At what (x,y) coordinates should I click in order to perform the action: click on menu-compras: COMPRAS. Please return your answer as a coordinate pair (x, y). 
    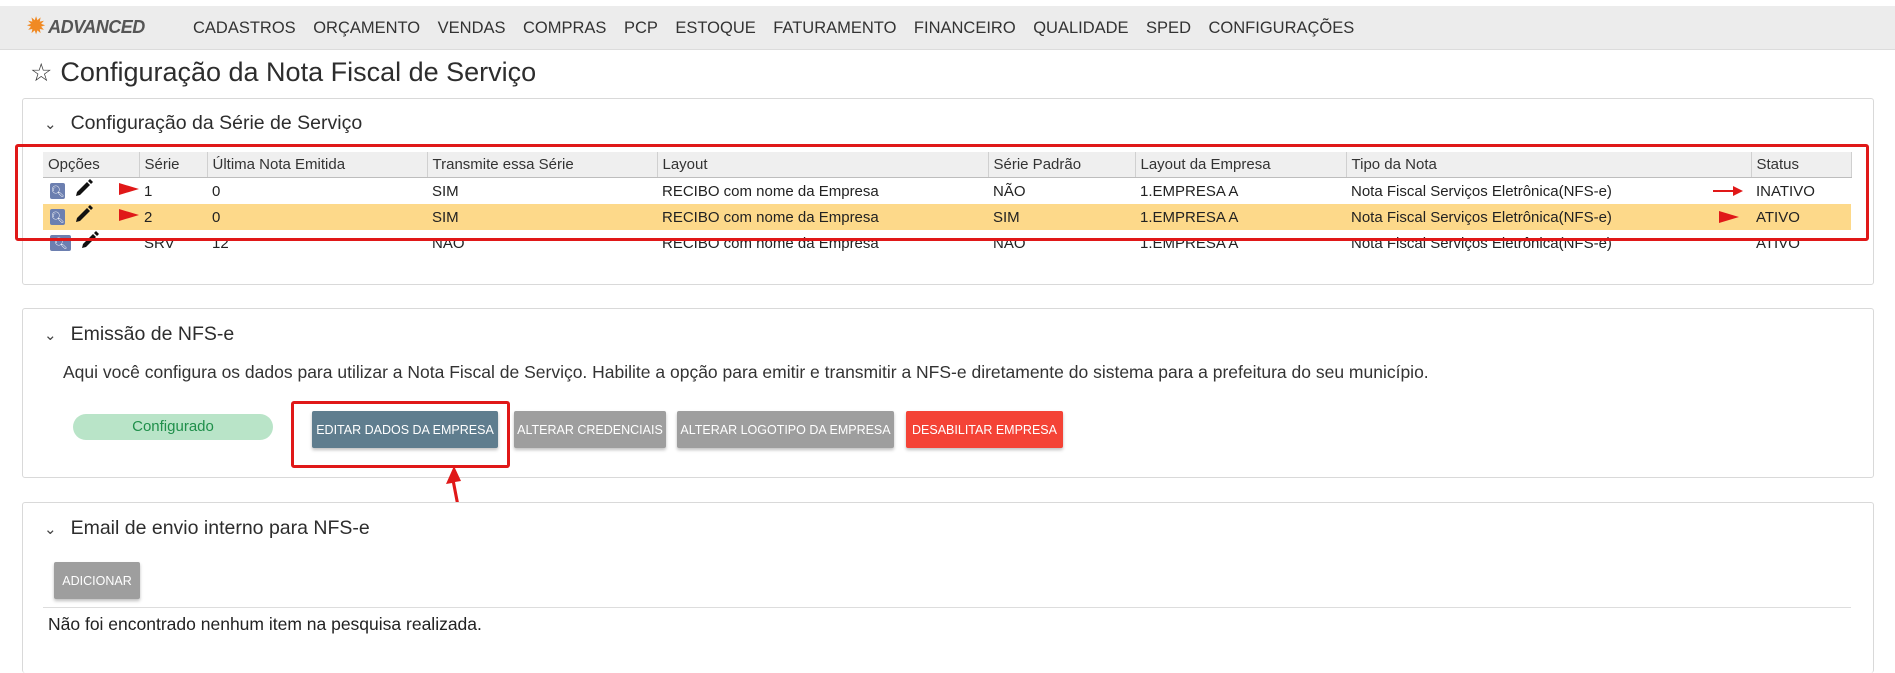
    Looking at the image, I should click on (564, 28).